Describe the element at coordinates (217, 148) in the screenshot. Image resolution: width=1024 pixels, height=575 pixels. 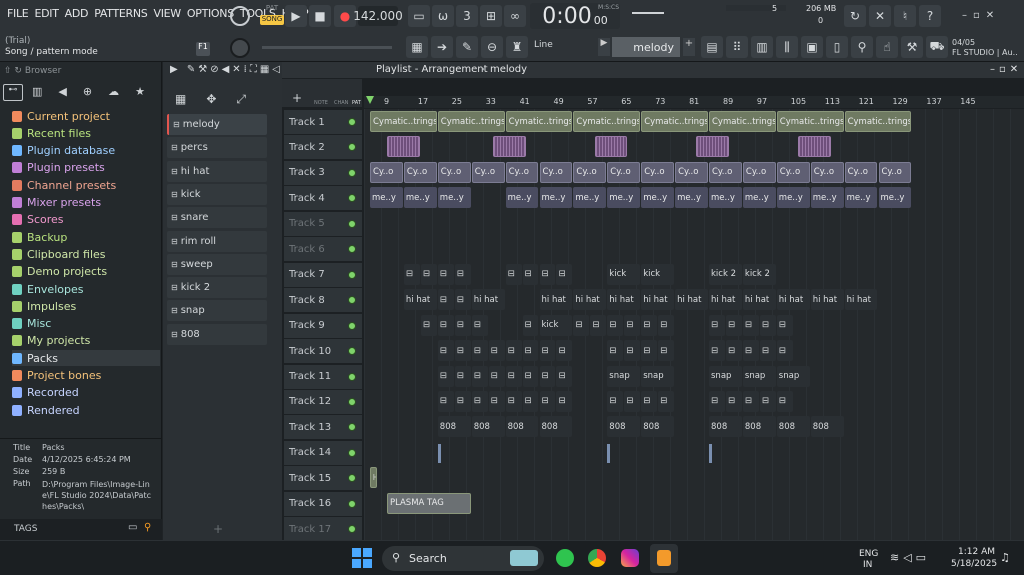
I see `channel-percs: ⊟ percs` at that location.